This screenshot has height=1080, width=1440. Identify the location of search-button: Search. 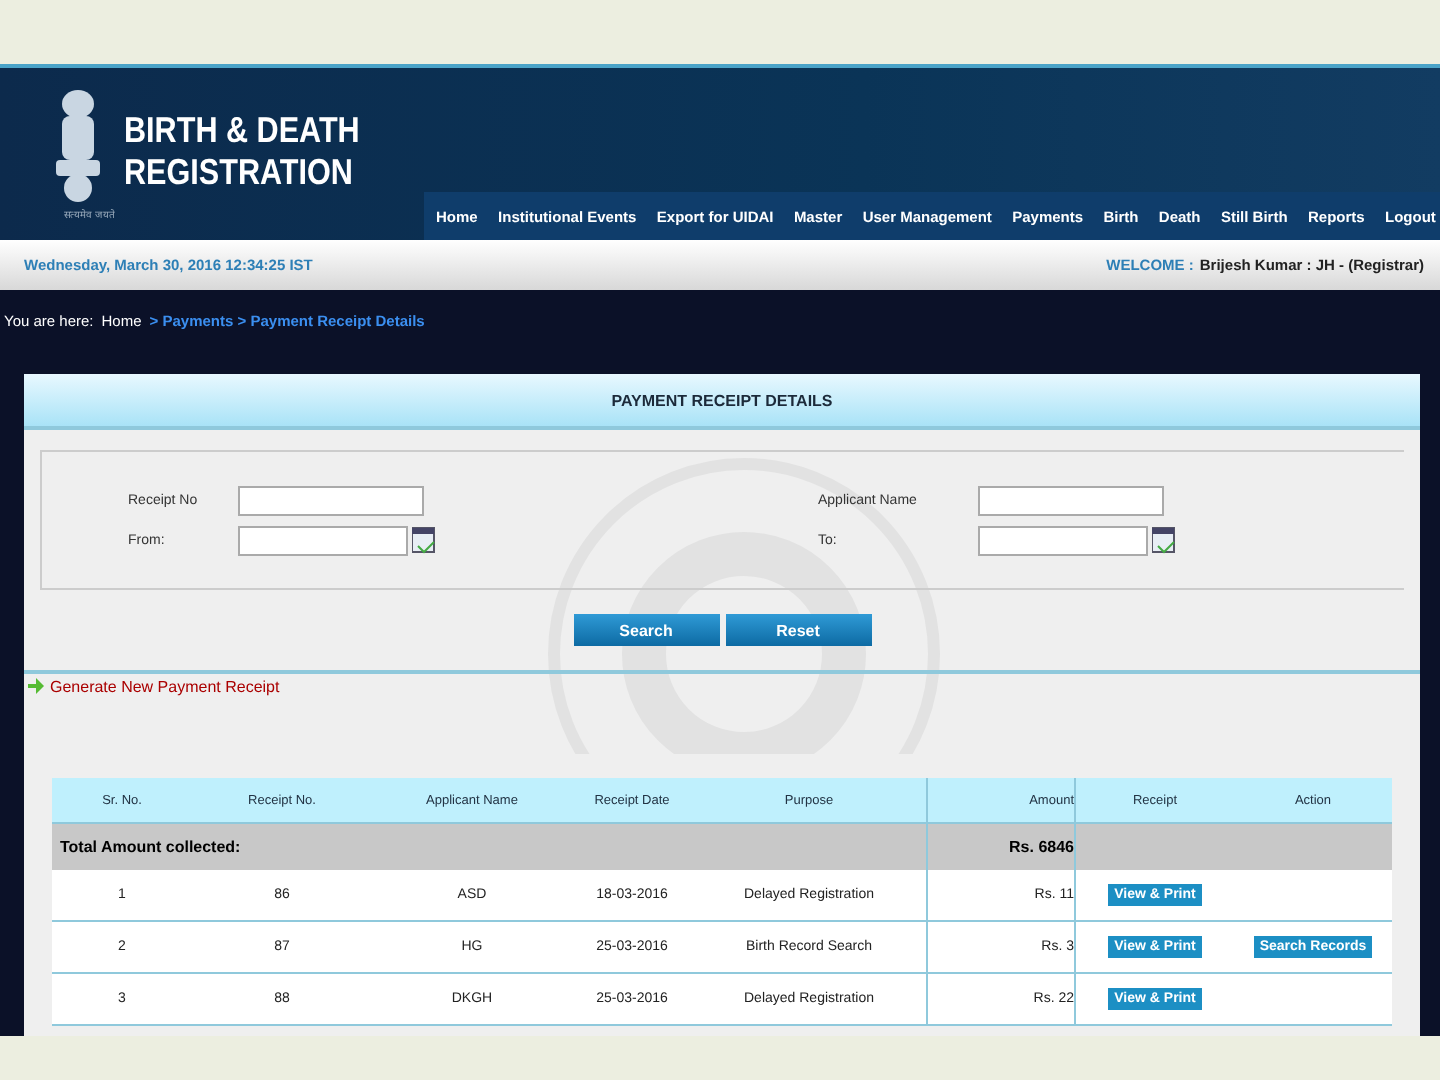
(646, 630).